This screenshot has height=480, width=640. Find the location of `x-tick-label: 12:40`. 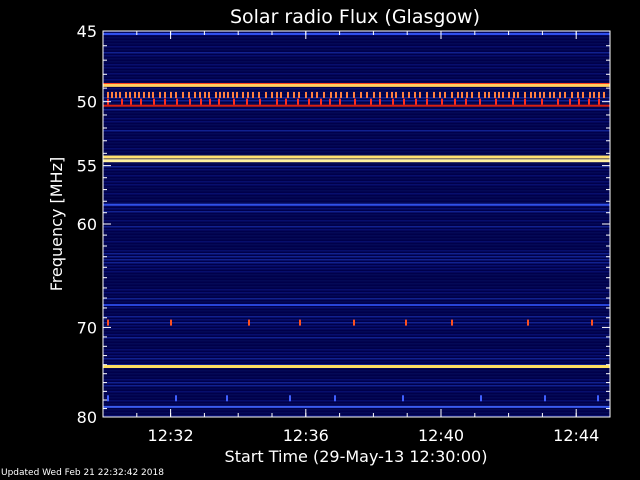

x-tick-label: 12:40 is located at coordinates (441, 435).